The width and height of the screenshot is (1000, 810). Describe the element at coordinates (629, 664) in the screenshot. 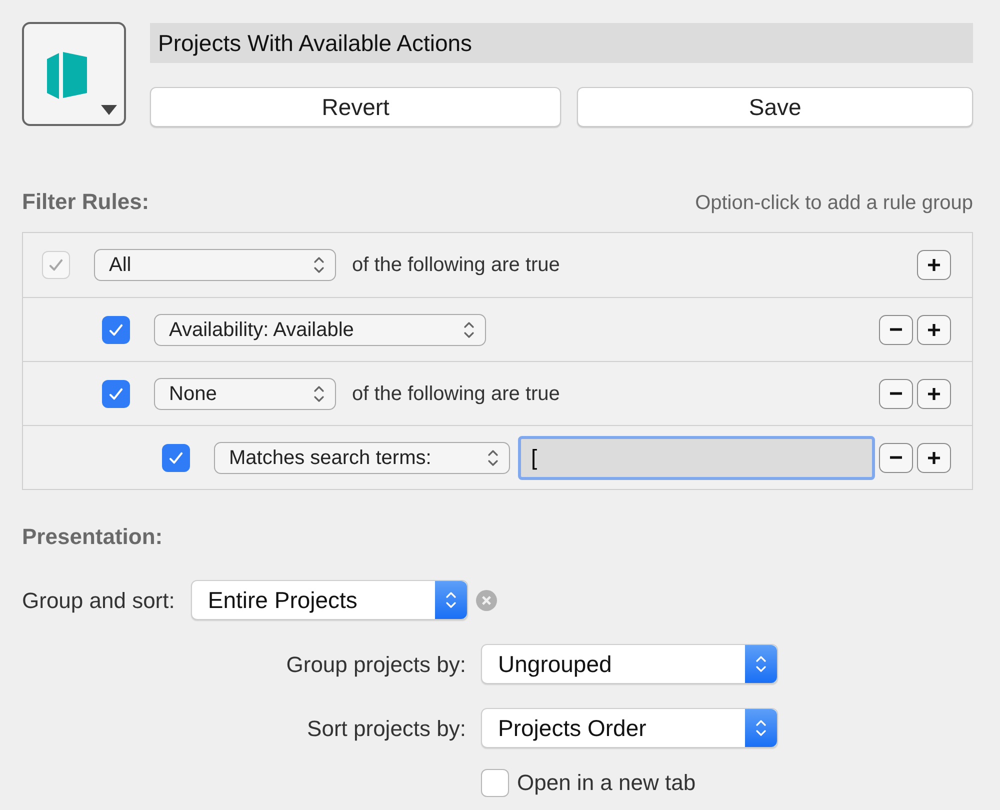

I see `popup-menu: Ungrouped` at that location.